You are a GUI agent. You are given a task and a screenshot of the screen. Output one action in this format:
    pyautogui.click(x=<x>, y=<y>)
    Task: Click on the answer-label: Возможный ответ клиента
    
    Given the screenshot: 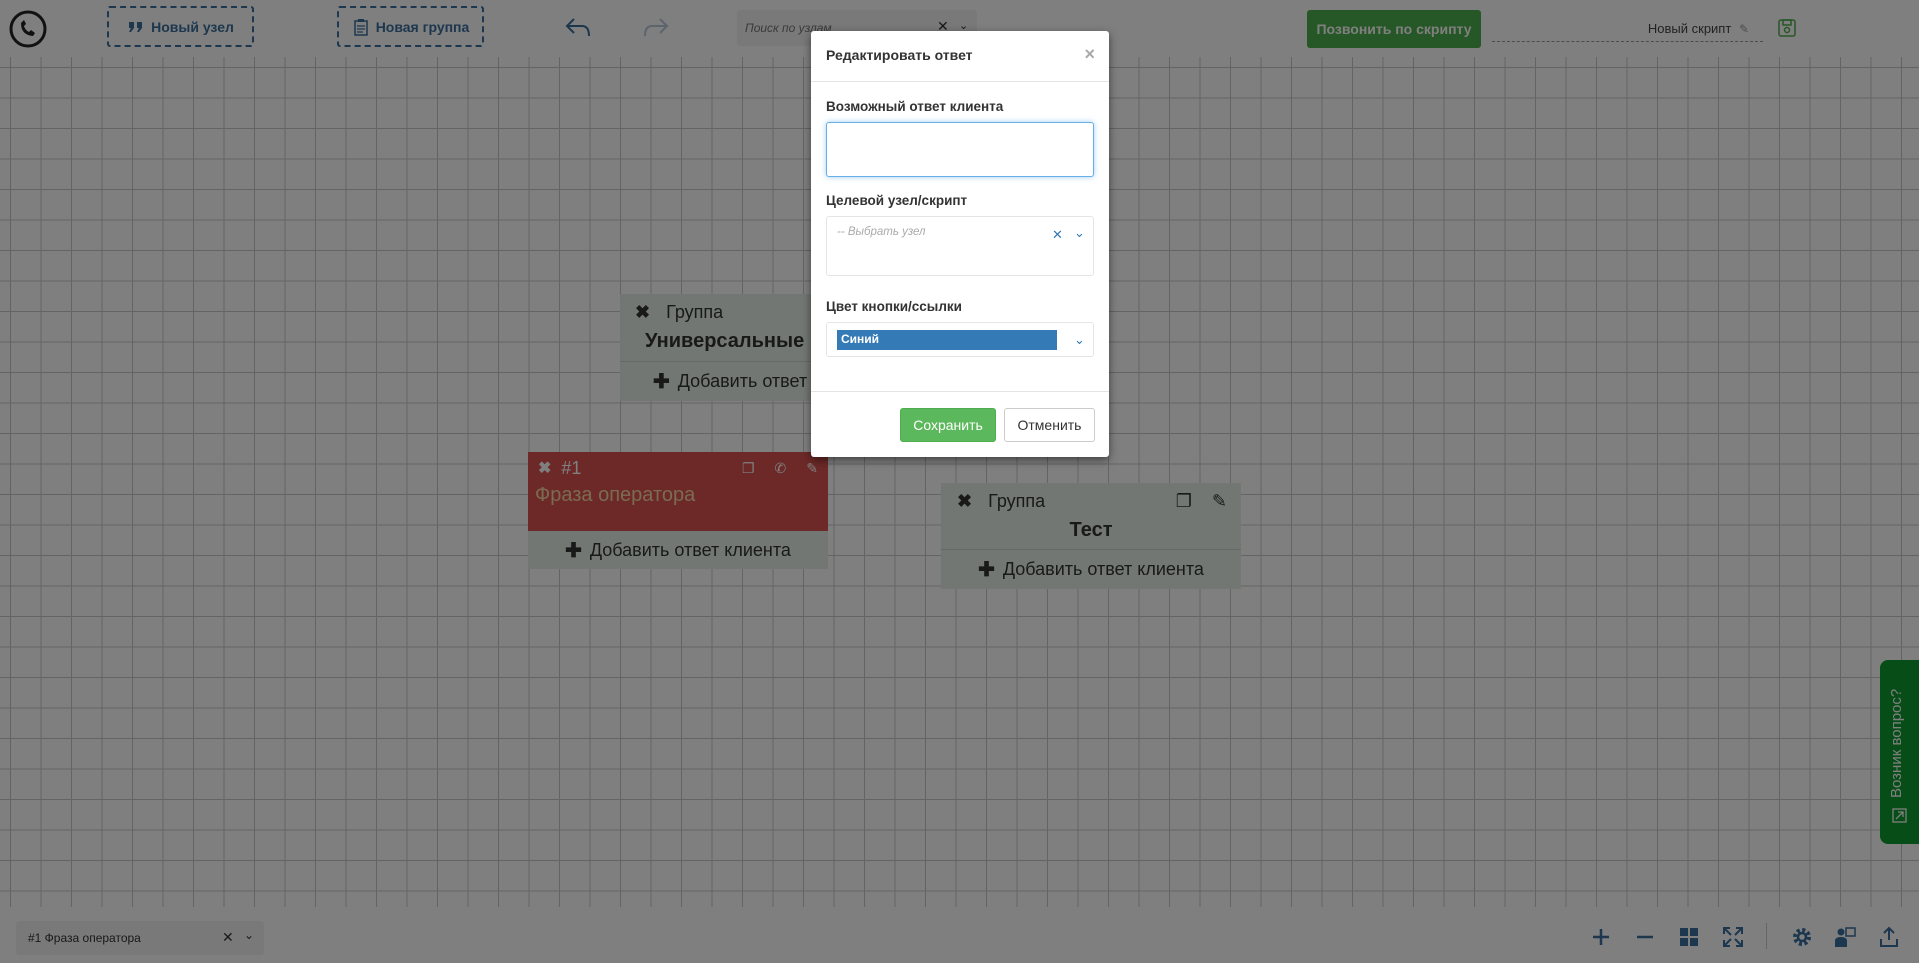 What is the action you would take?
    pyautogui.click(x=915, y=106)
    